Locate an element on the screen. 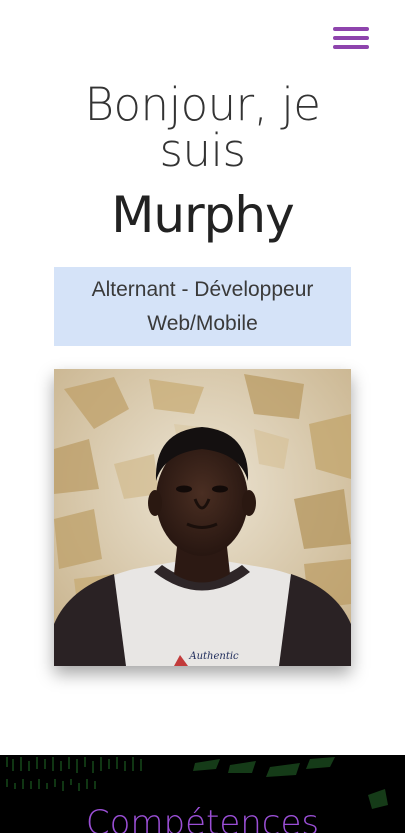 The image size is (405, 833). role-text: Alternant - Développeur Web/Mobile is located at coordinates (202, 306).